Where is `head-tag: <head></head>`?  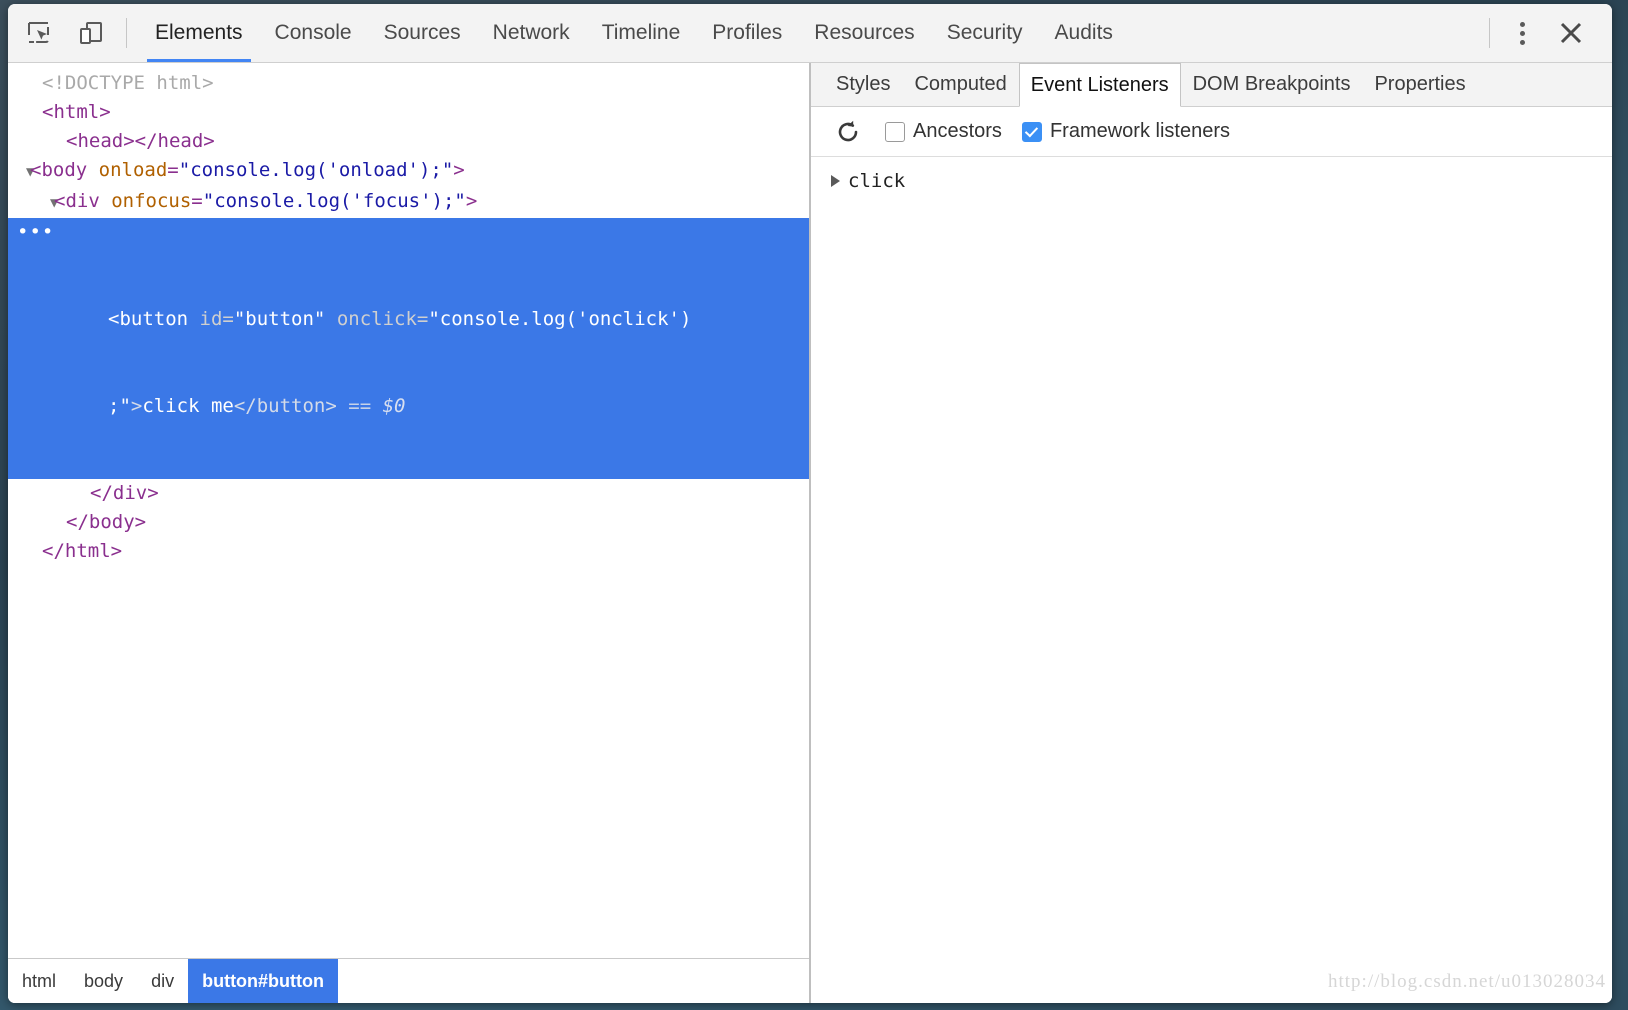 head-tag: <head></head> is located at coordinates (140, 141).